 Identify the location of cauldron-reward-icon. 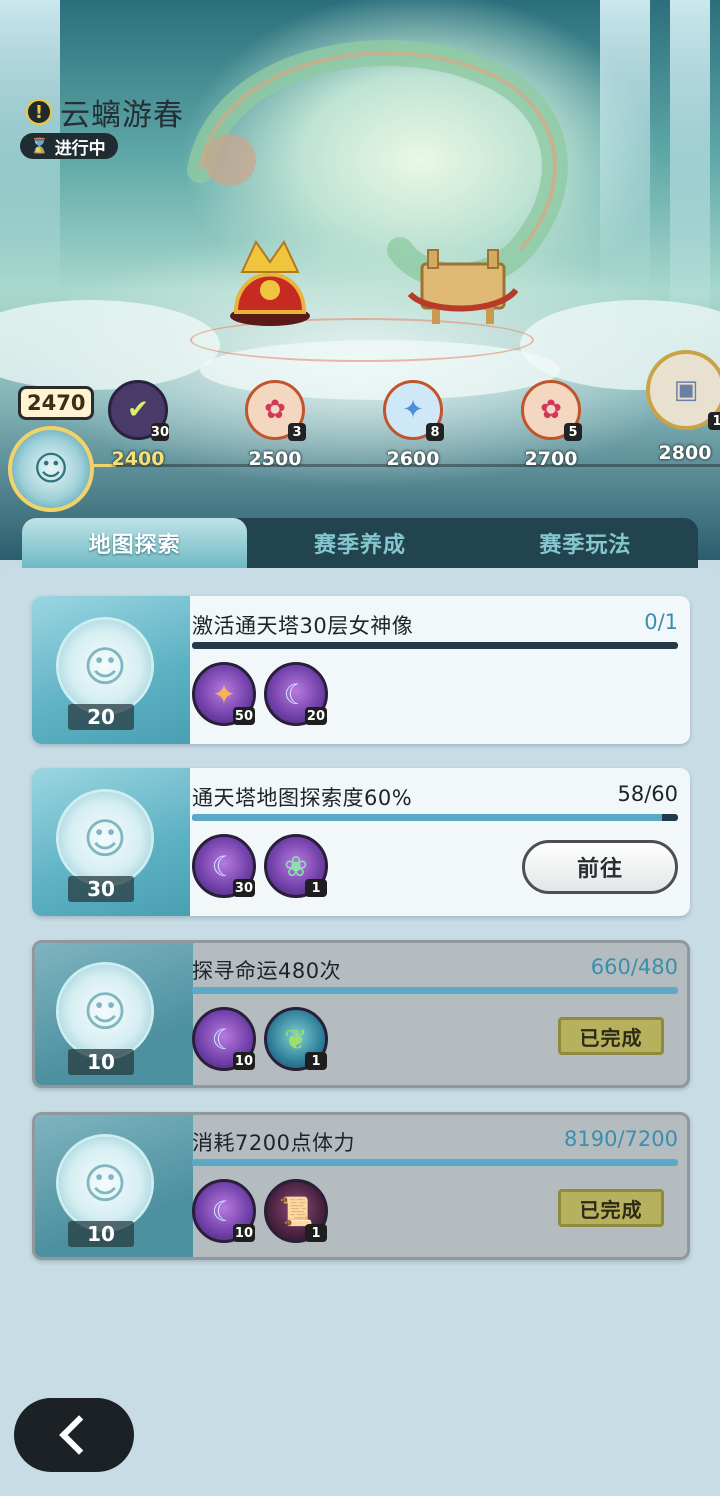
(463, 286).